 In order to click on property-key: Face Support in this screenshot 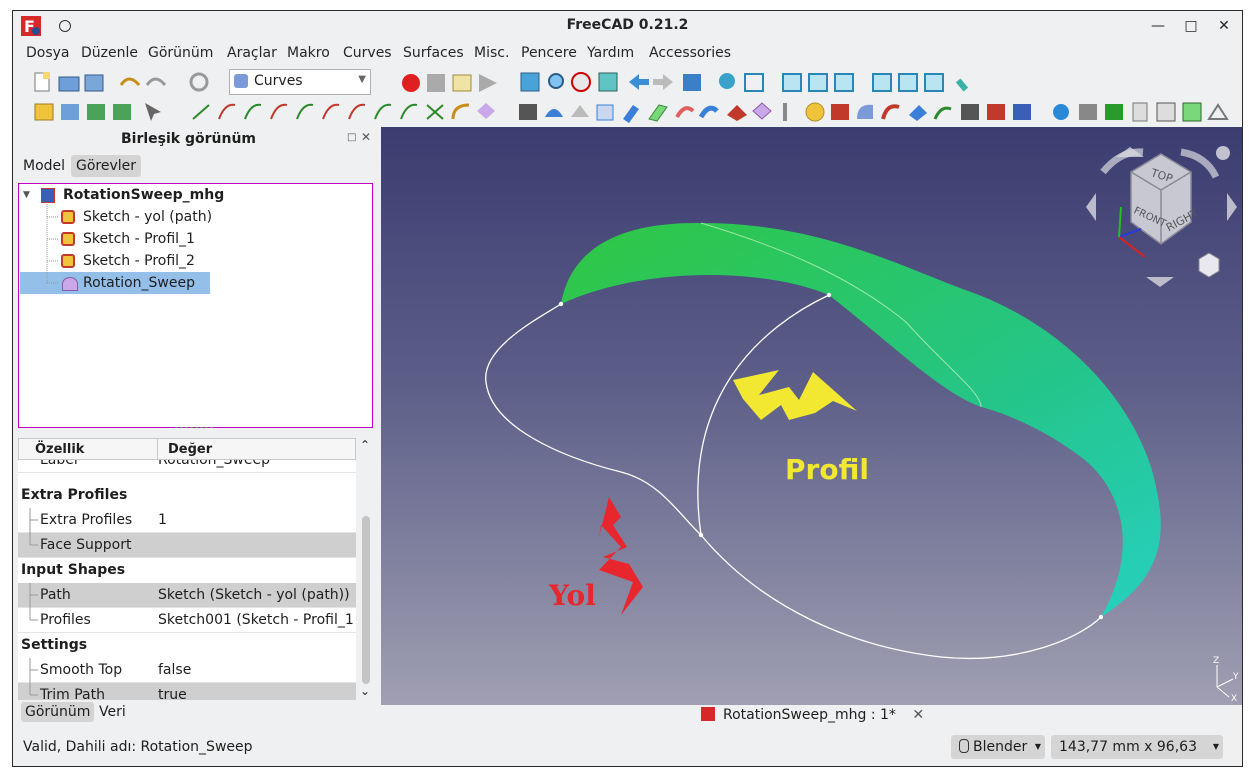, I will do `click(86, 545)`.